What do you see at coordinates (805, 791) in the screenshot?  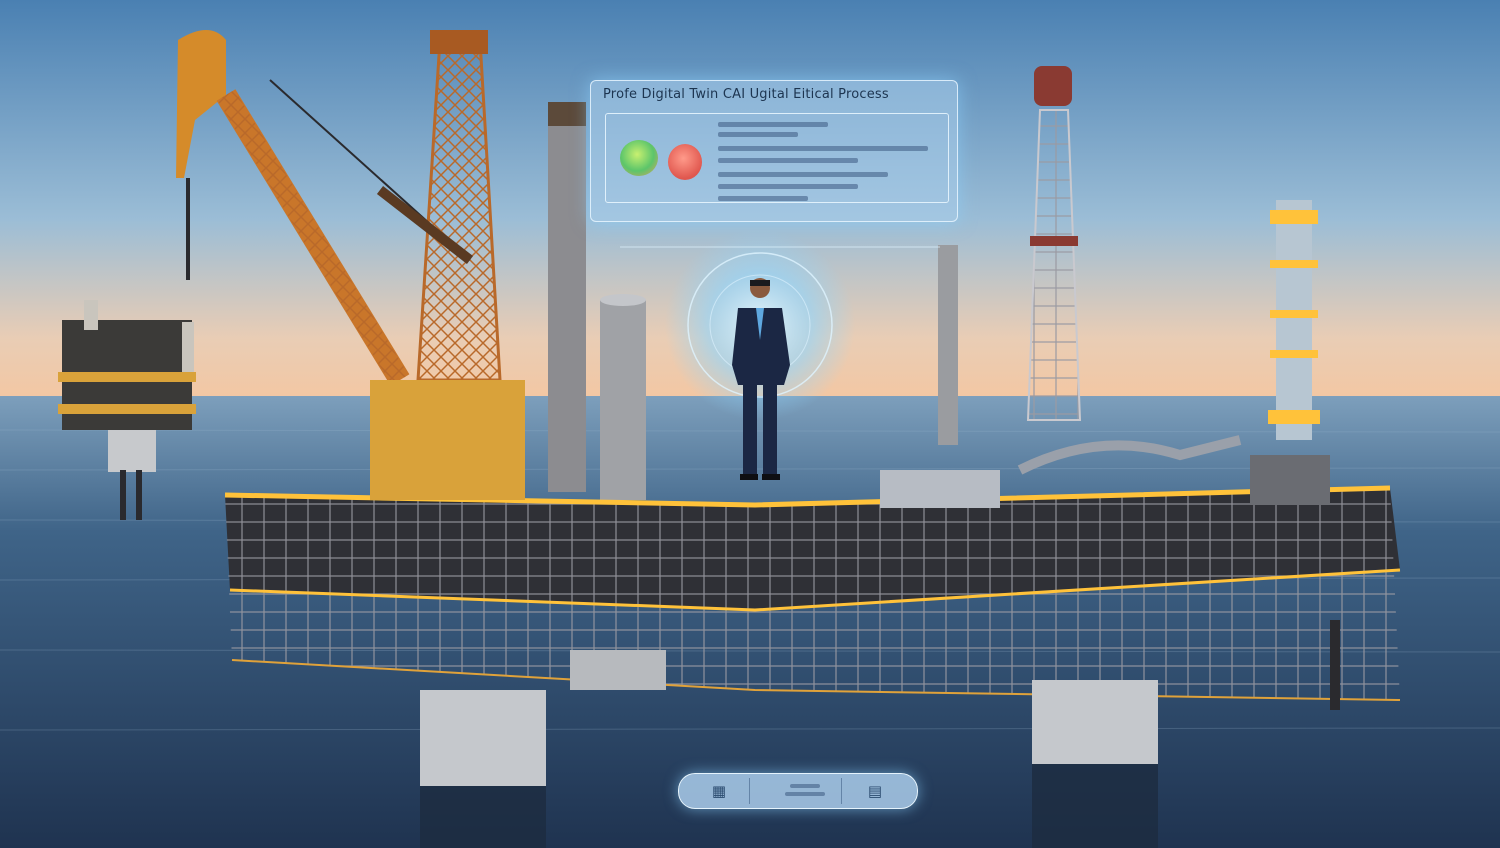 I see `control-label` at bounding box center [805, 791].